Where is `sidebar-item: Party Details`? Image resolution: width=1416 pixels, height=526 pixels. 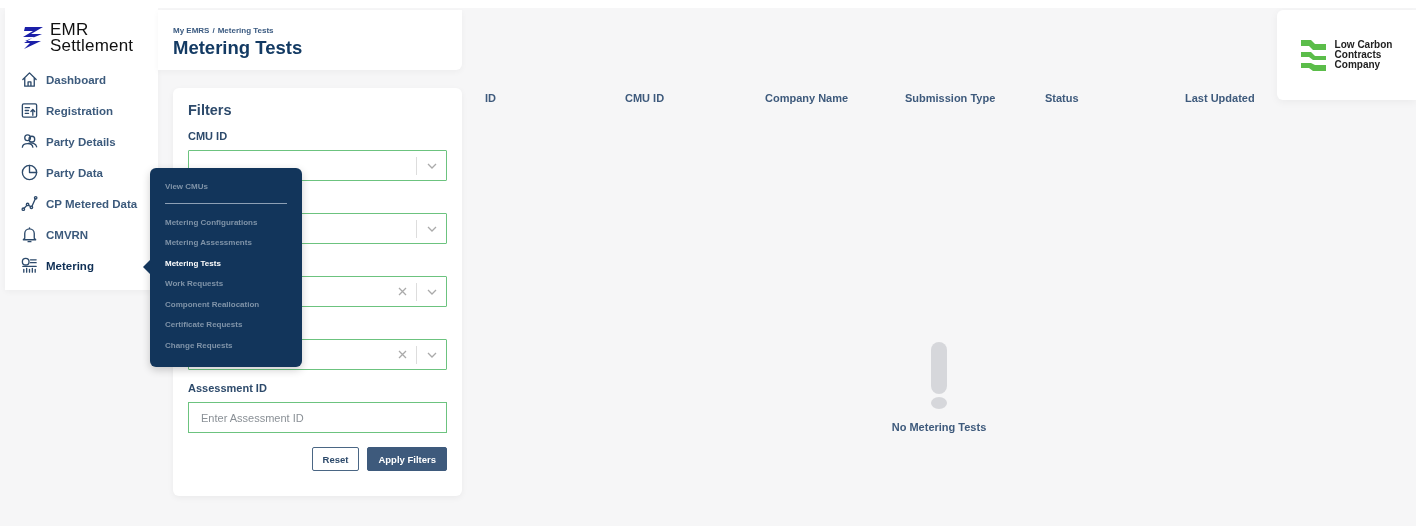
sidebar-item: Party Details is located at coordinates (81, 141).